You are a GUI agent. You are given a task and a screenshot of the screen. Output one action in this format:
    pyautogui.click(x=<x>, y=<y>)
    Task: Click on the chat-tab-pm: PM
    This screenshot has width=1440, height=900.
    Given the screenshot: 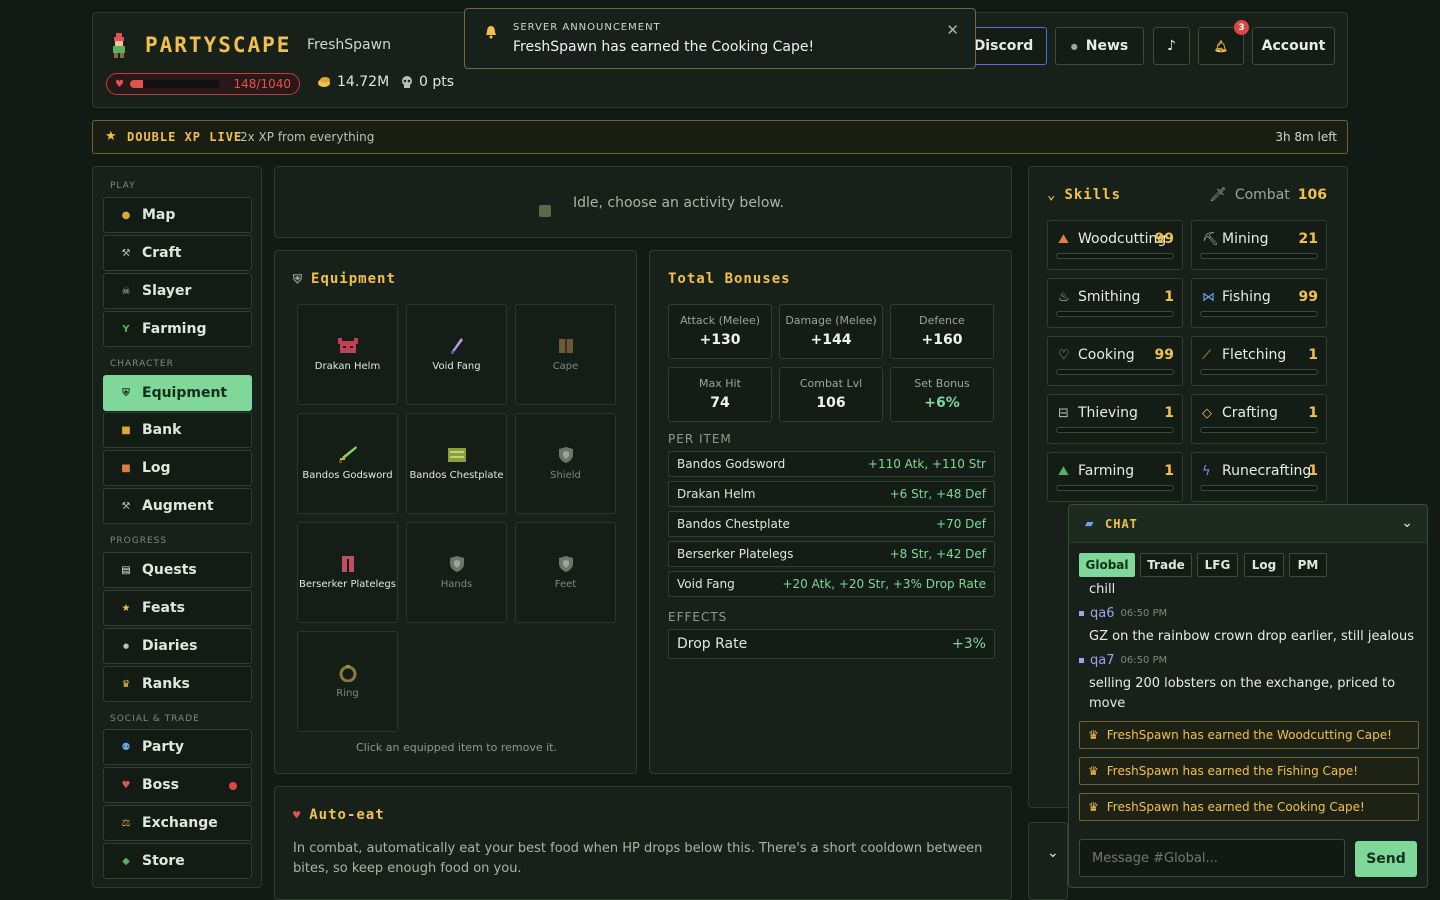 What is the action you would take?
    pyautogui.click(x=1308, y=565)
    